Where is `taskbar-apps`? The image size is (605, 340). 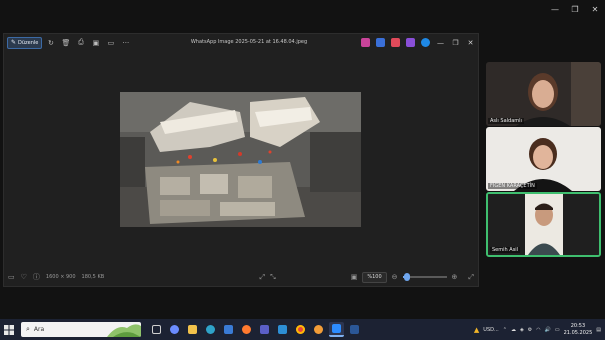 taskbar-apps is located at coordinates (255, 329).